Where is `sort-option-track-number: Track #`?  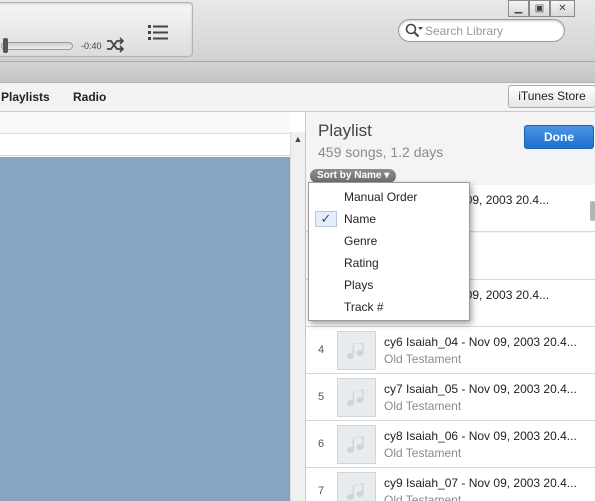 sort-option-track-number: Track # is located at coordinates (389, 307).